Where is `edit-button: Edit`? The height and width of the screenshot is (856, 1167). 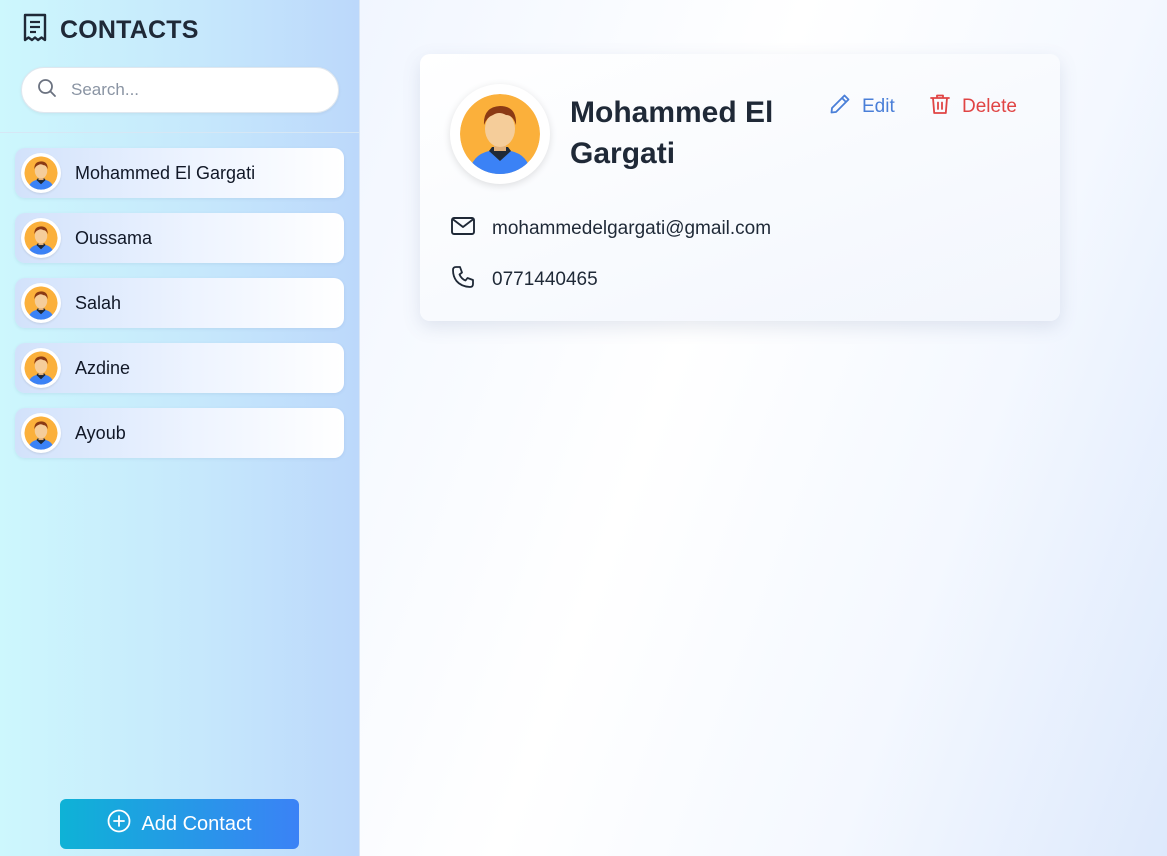 edit-button: Edit is located at coordinates (861, 107).